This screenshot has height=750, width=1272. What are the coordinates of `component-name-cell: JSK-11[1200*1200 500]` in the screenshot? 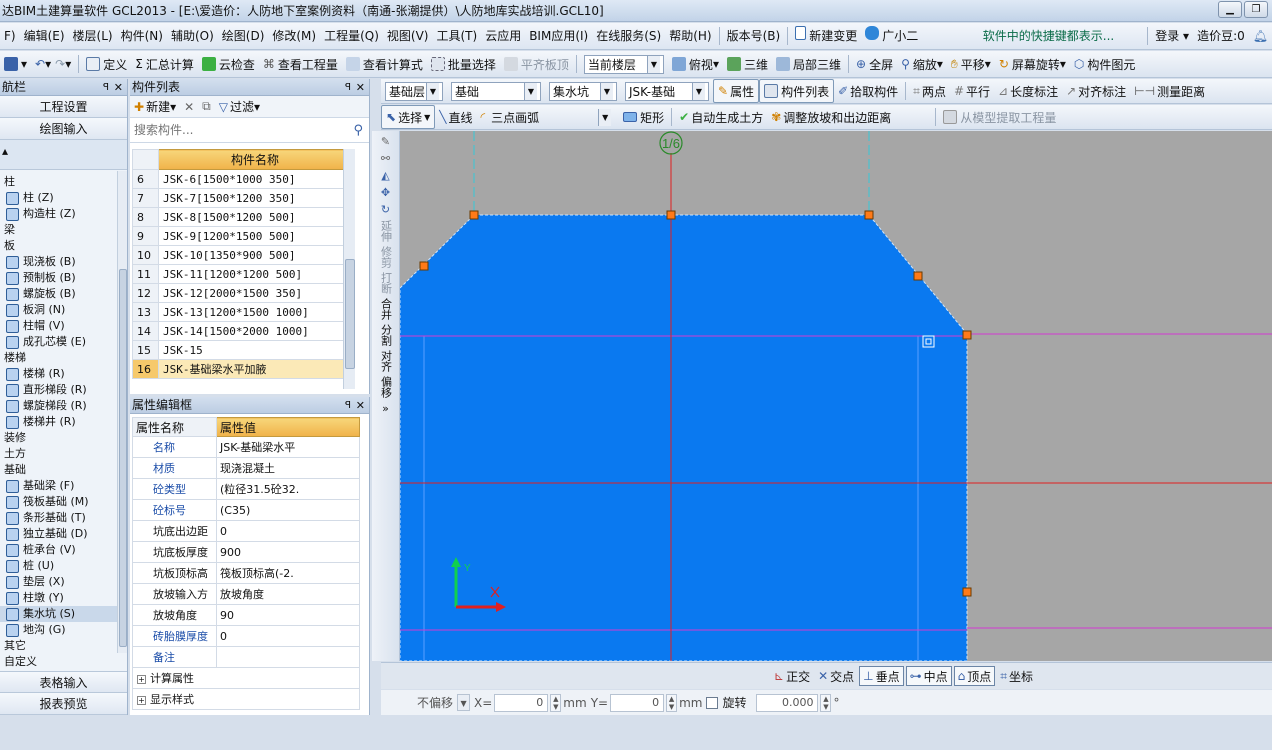 It's located at (255, 274).